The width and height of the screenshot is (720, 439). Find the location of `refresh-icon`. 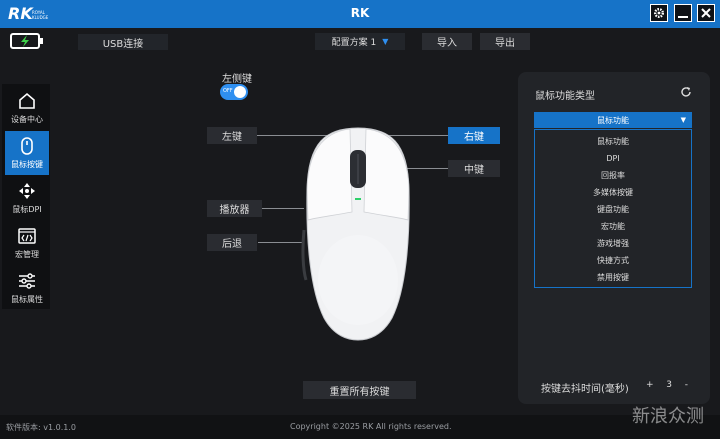

refresh-icon is located at coordinates (686, 92).